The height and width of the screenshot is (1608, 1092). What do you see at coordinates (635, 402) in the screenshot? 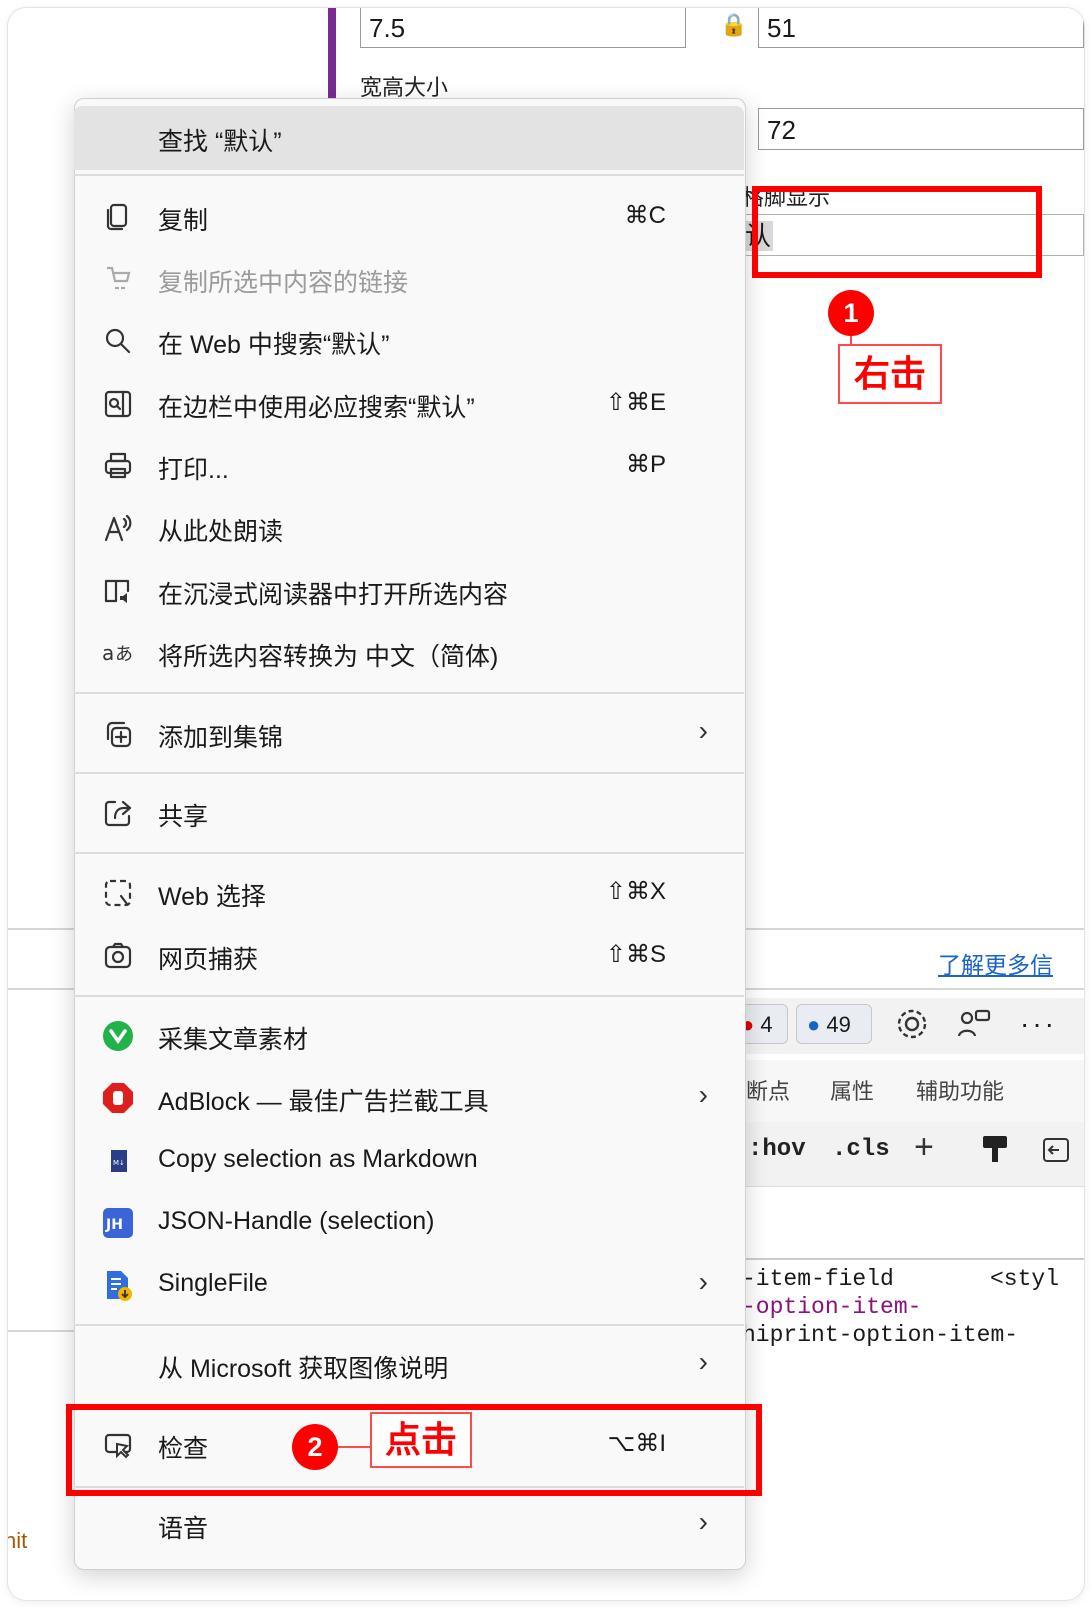
I see `menu-item-shortcut: ⇧⌘E` at bounding box center [635, 402].